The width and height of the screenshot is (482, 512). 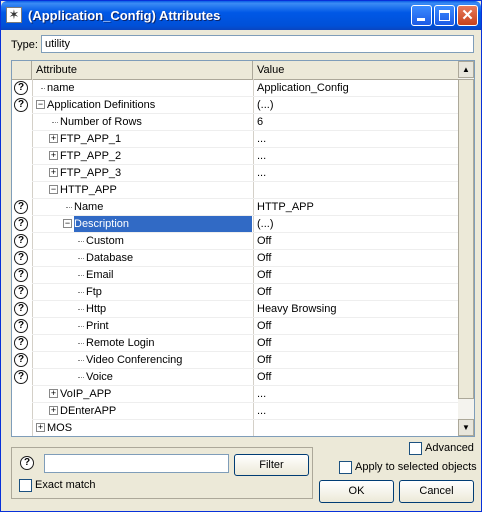 I want to click on attribute-label: Print, so click(x=97, y=326).